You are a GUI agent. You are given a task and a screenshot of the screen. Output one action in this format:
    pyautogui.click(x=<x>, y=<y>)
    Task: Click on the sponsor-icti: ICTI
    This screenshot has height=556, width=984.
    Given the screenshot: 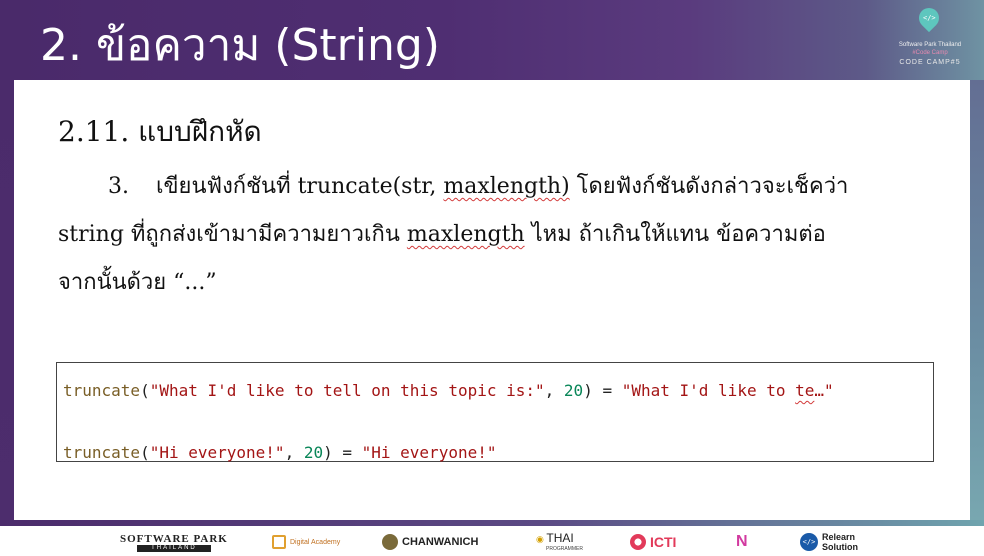 What is the action you would take?
    pyautogui.click(x=653, y=542)
    